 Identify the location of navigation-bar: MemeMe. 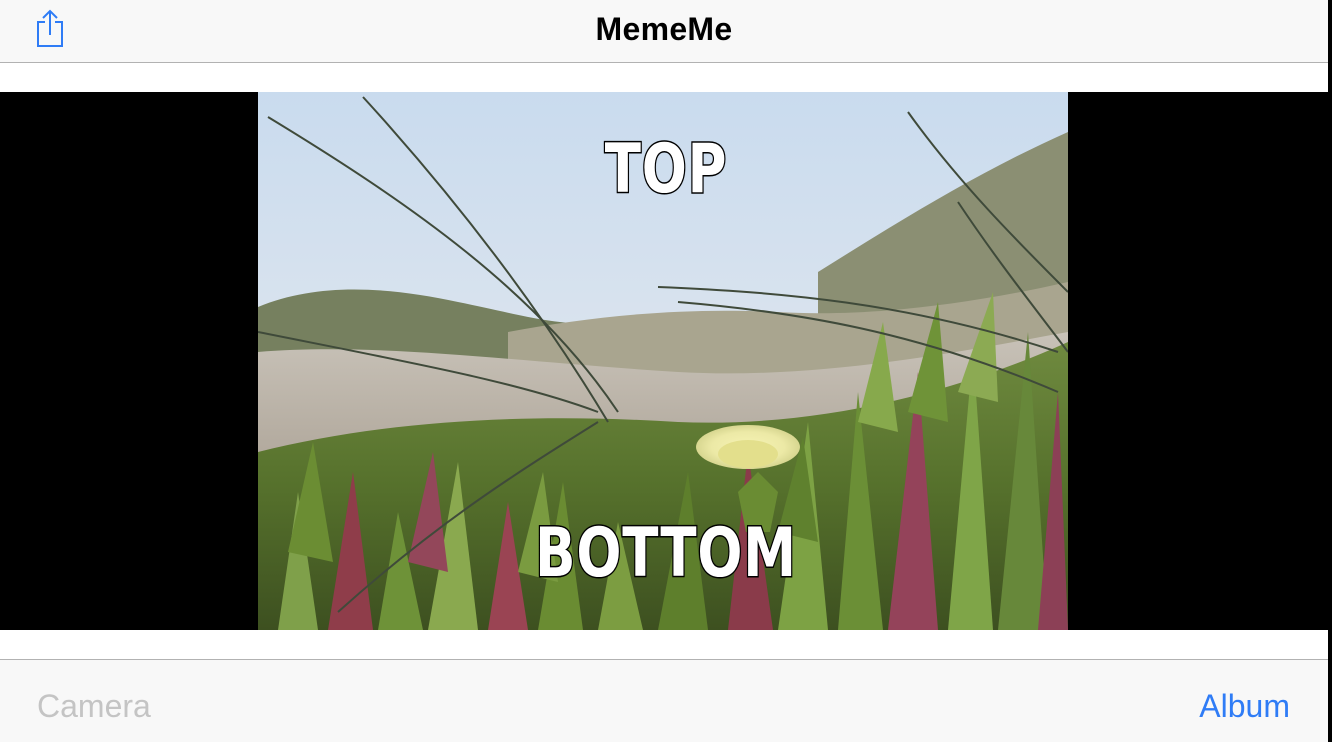
(664, 31).